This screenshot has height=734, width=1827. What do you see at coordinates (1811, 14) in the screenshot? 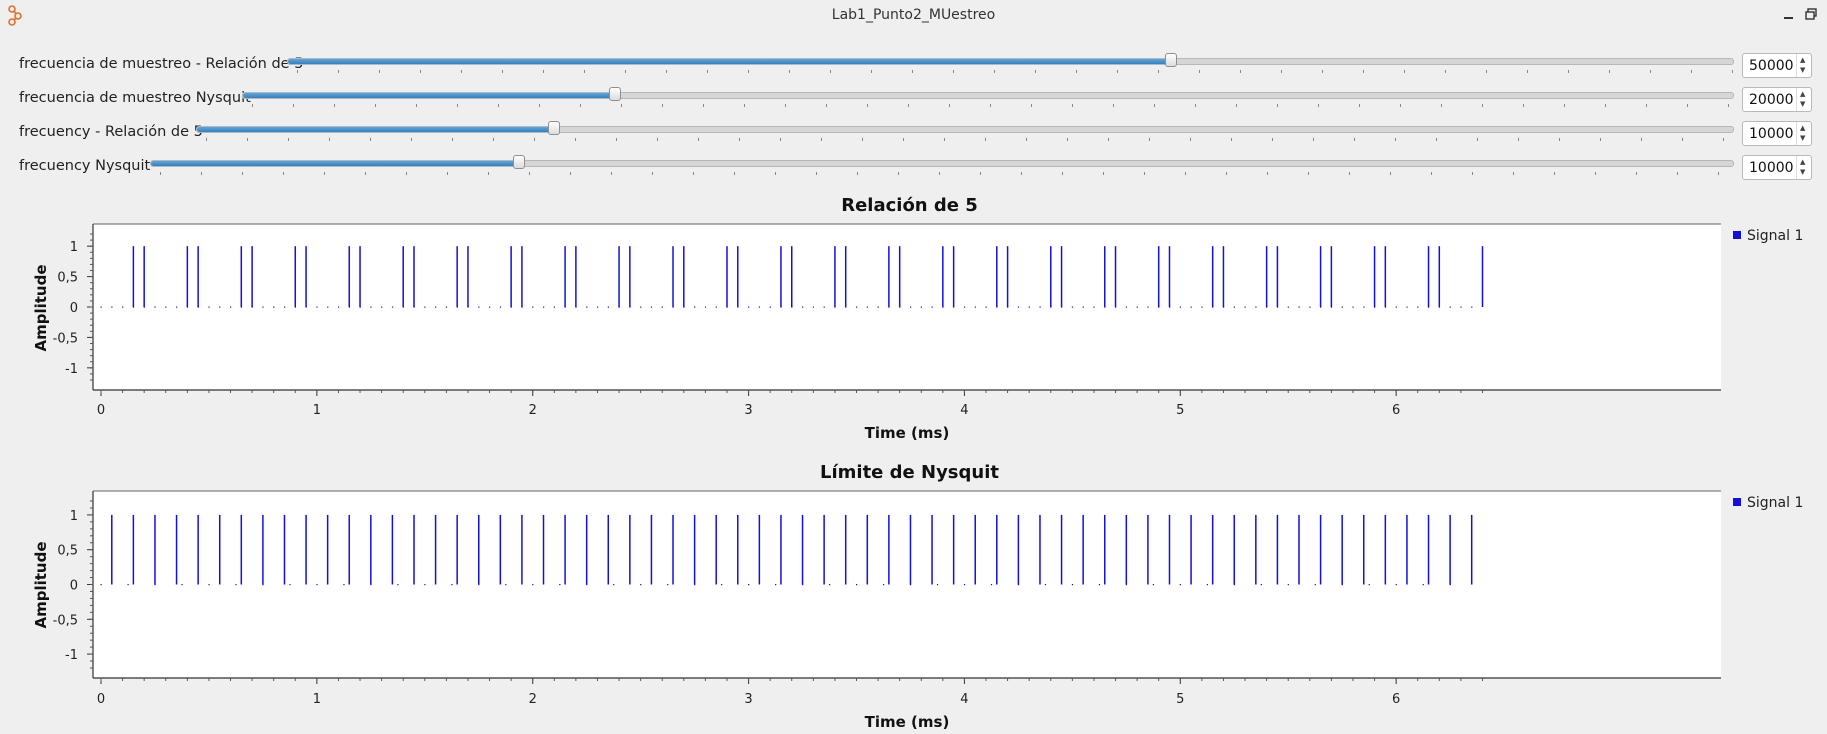
I see `restore-icon` at bounding box center [1811, 14].